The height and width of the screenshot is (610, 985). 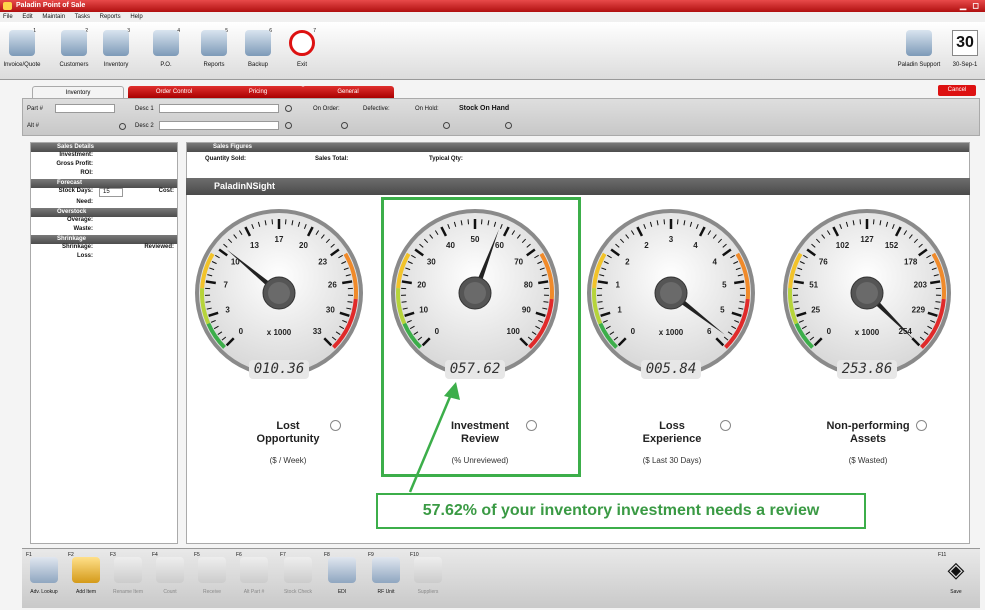 I want to click on gauge-tick-label: 20, so click(x=303, y=245).